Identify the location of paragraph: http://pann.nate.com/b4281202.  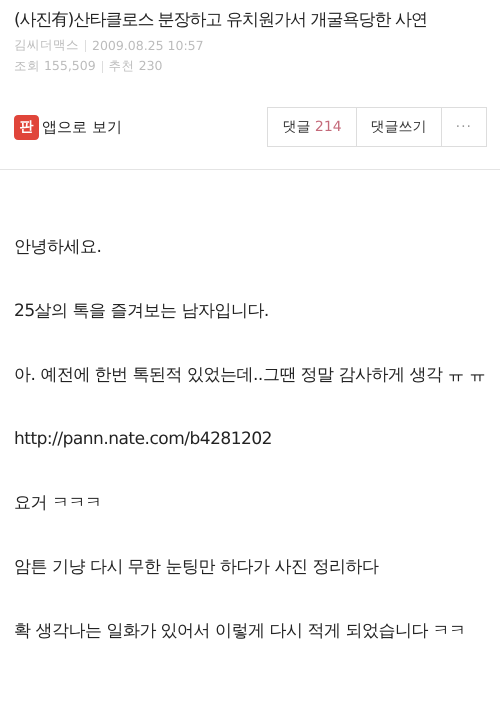
(143, 439).